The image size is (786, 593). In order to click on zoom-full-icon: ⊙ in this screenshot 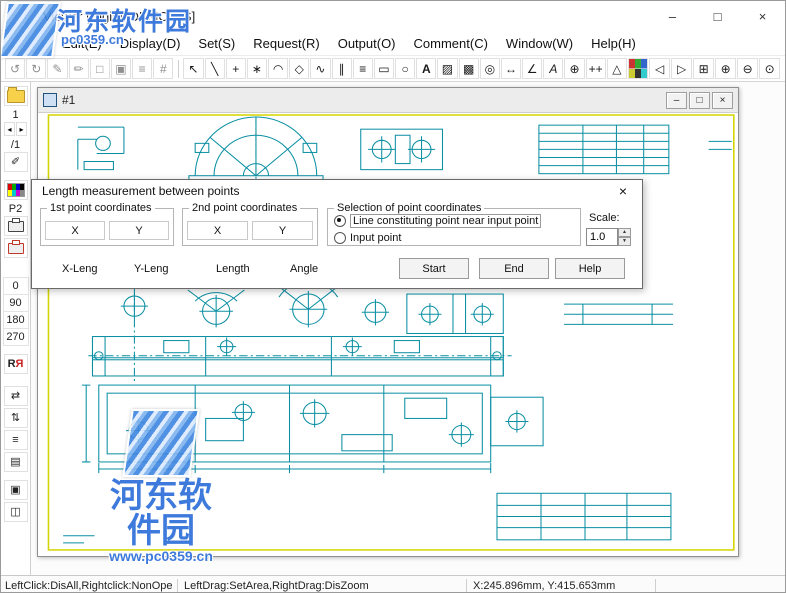, I will do `click(770, 68)`.